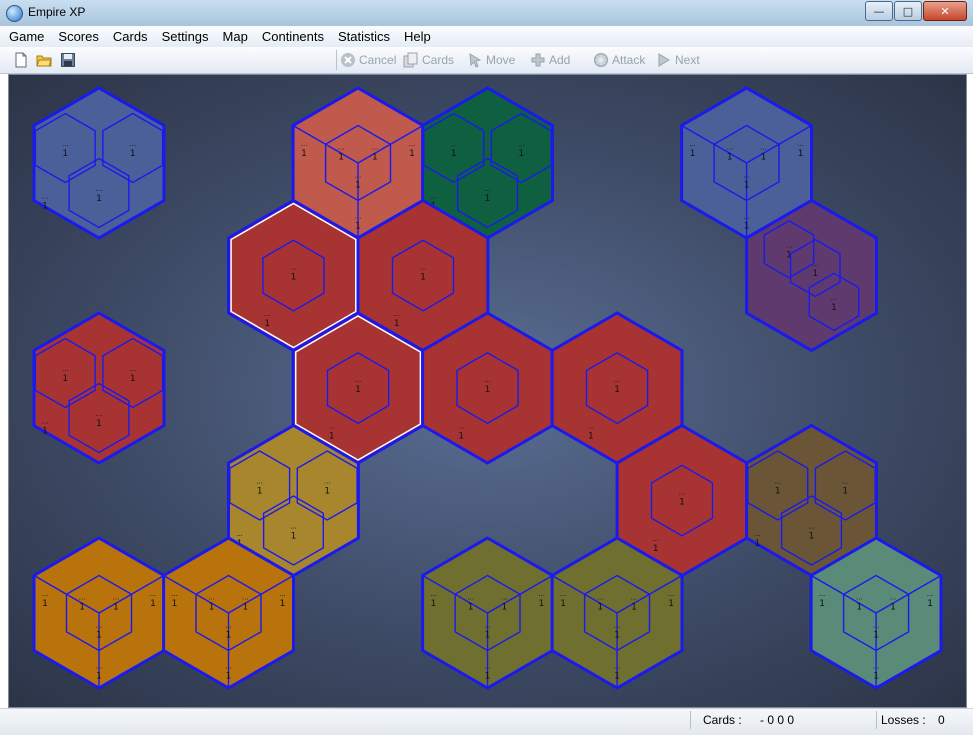 This screenshot has height=735, width=973. Describe the element at coordinates (378, 60) in the screenshot. I see `cancel-label: Cancel` at that location.